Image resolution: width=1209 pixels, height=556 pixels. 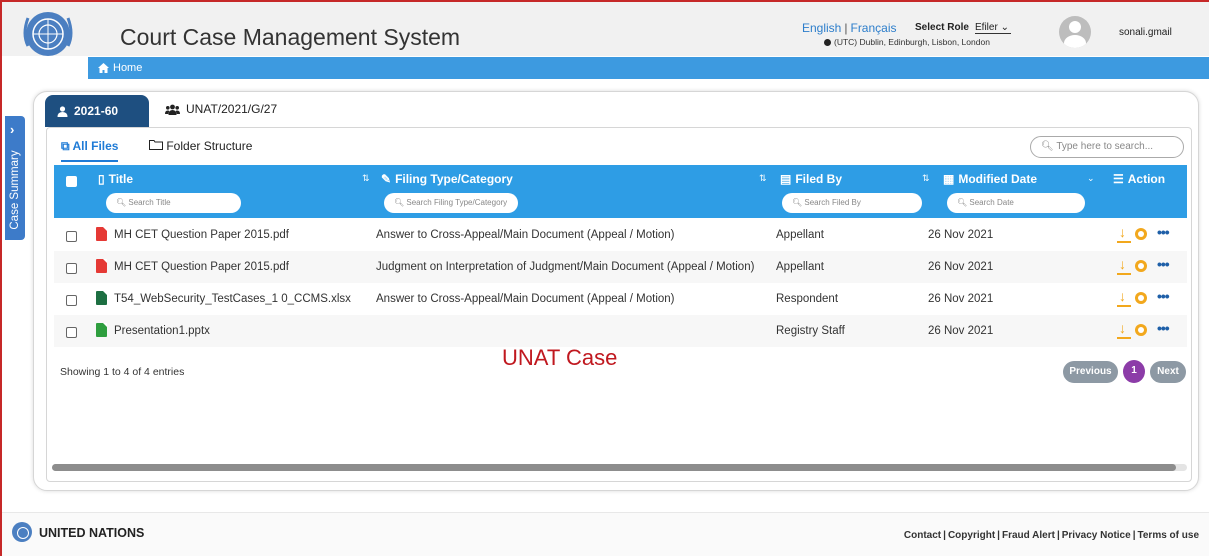 I want to click on lang-french-link: Français, so click(x=873, y=28).